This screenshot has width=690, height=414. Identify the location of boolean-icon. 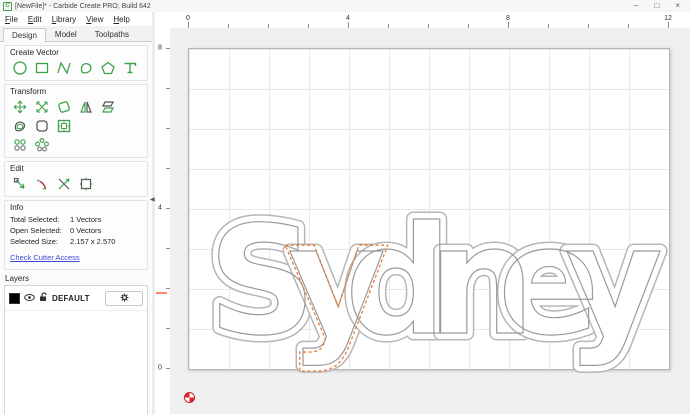
(85, 183).